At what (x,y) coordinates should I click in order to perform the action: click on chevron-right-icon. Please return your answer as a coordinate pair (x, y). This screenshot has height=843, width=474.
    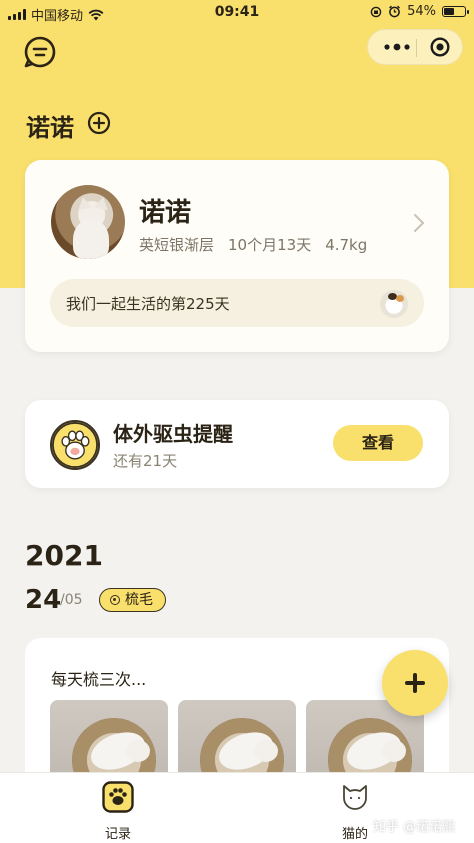
    Looking at the image, I should click on (419, 223).